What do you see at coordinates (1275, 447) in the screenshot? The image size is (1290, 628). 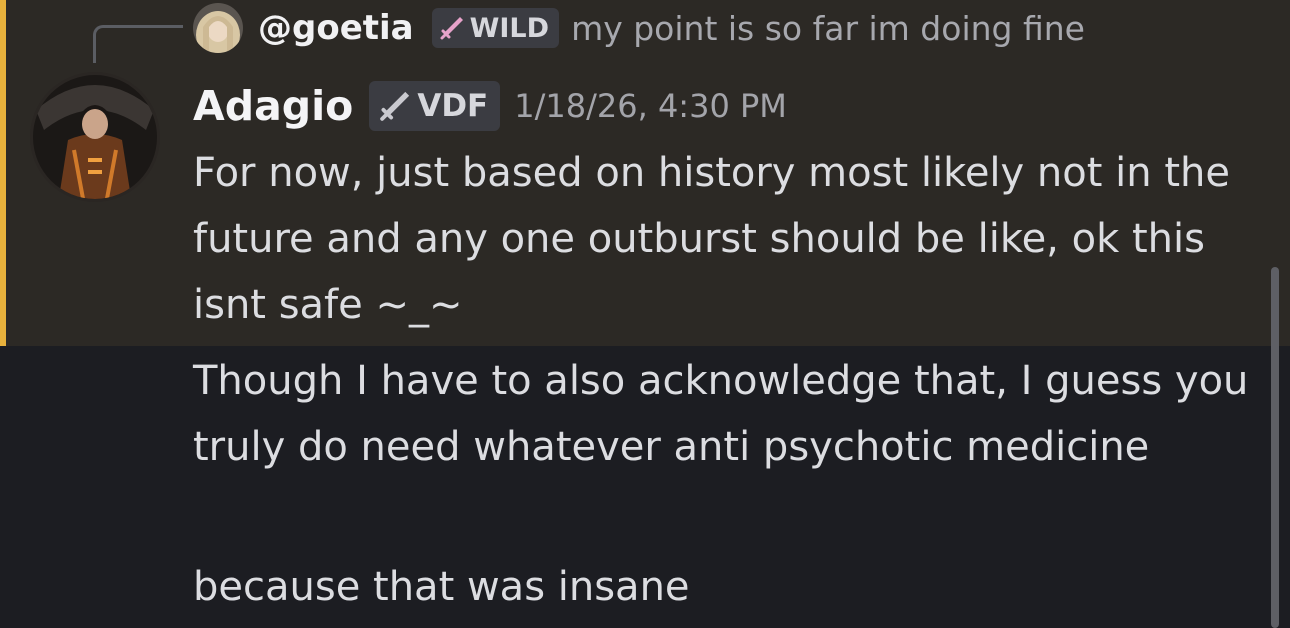 I see `scrollbar-thumb` at bounding box center [1275, 447].